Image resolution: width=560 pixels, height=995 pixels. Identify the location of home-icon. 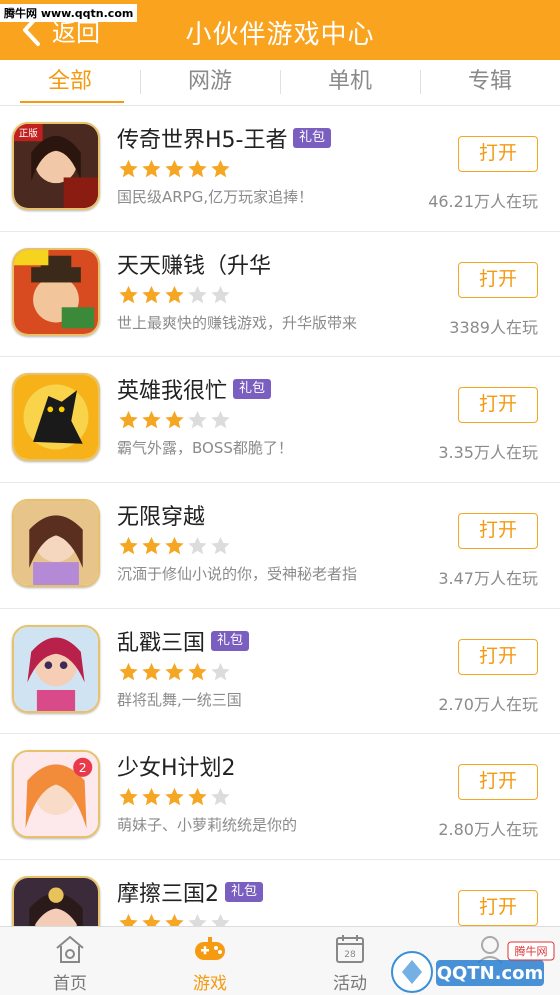
(70, 949).